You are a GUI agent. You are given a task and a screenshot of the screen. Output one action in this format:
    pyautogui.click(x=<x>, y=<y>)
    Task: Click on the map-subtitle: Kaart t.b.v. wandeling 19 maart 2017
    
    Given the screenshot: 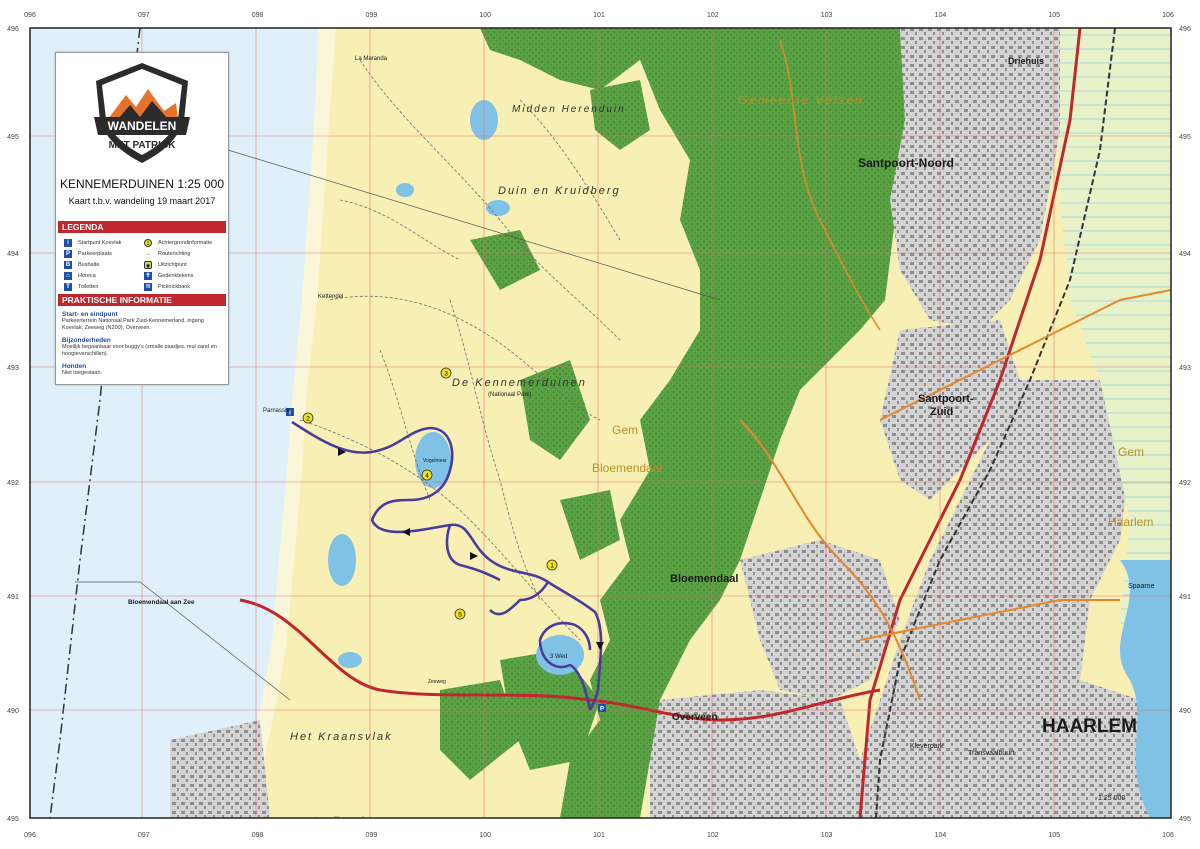 What is the action you would take?
    pyautogui.click(x=142, y=201)
    